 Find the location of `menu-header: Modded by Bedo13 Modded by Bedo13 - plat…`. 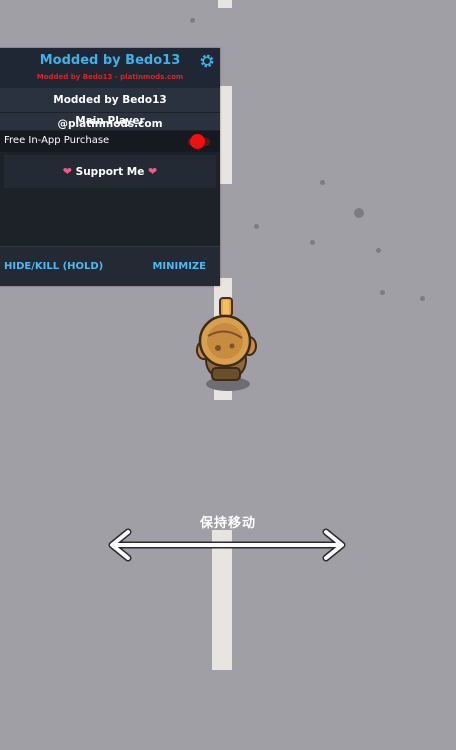

menu-header: Modded by Bedo13 Modded by Bedo13 - plat… is located at coordinates (110, 68).